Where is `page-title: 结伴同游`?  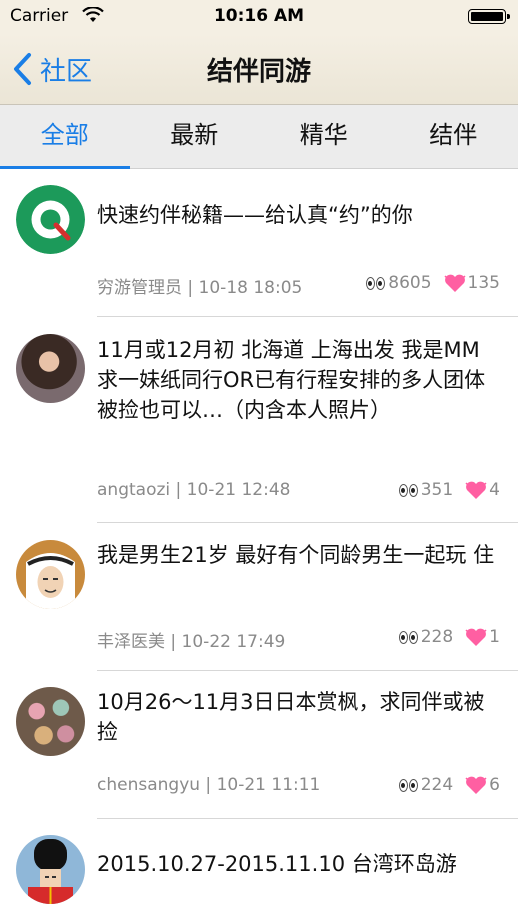
page-title: 结伴同游 is located at coordinates (258, 72).